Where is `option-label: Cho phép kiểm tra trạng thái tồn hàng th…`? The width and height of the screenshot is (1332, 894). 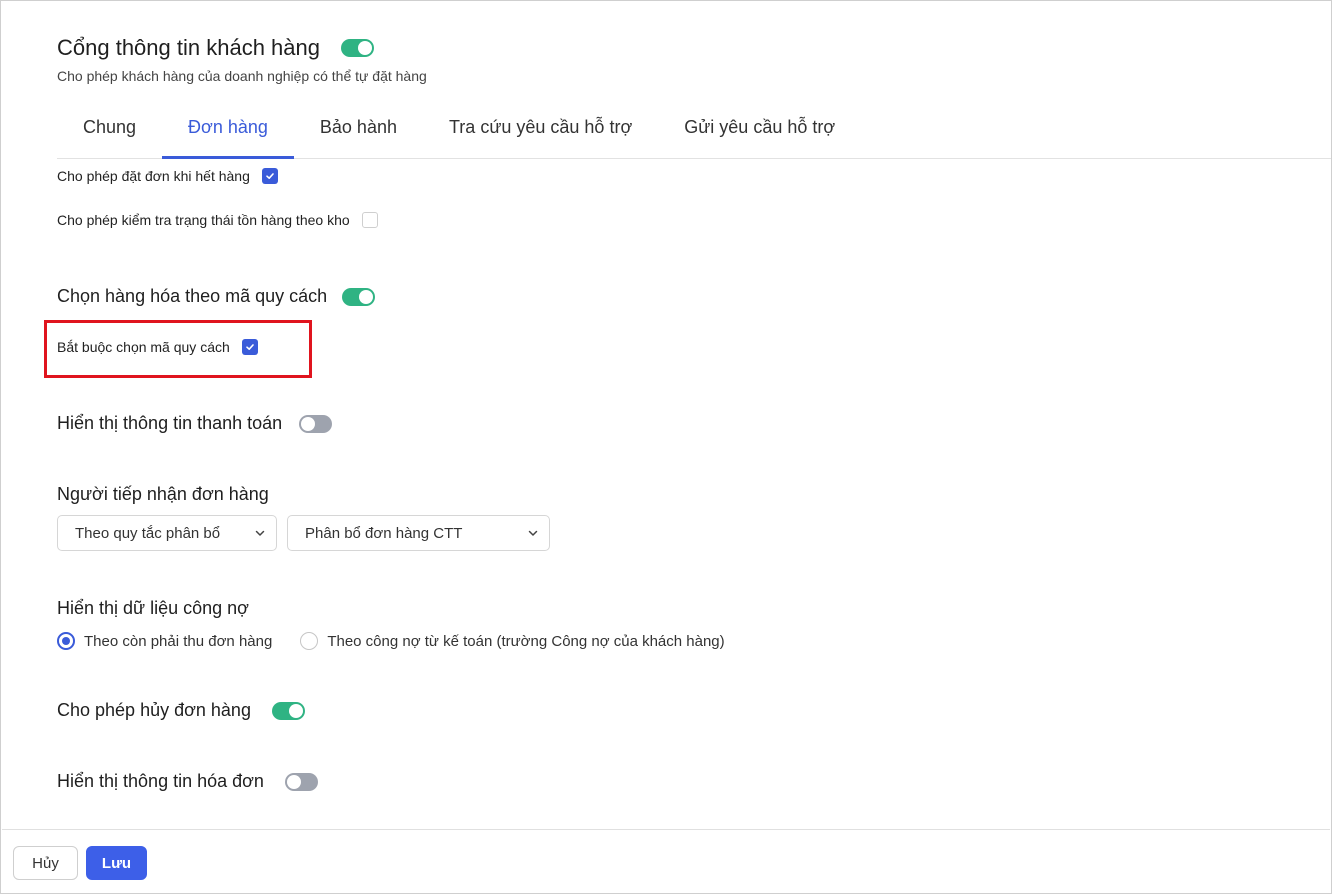 option-label: Cho phép kiểm tra trạng thái tồn hàng th… is located at coordinates (203, 220).